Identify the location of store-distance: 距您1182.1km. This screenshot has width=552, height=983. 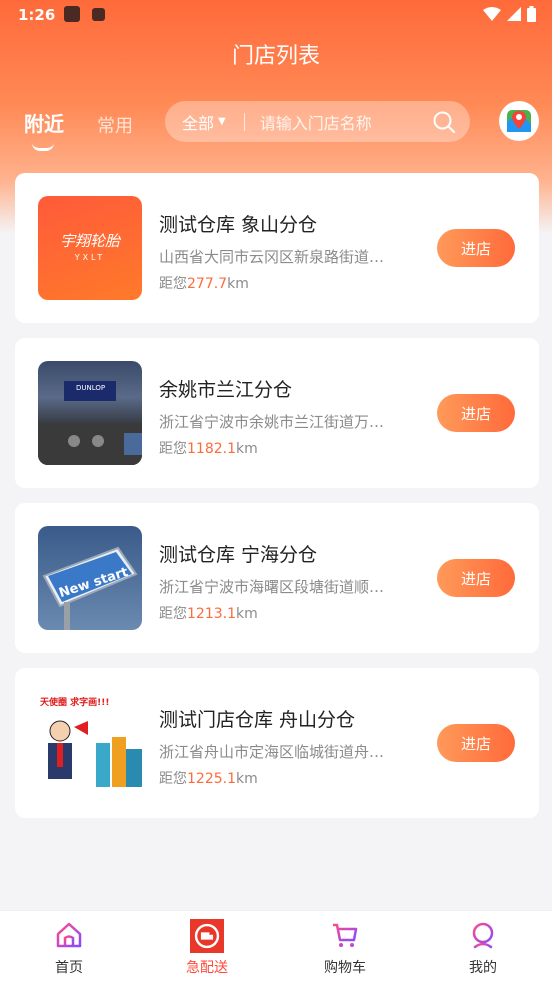
(208, 448).